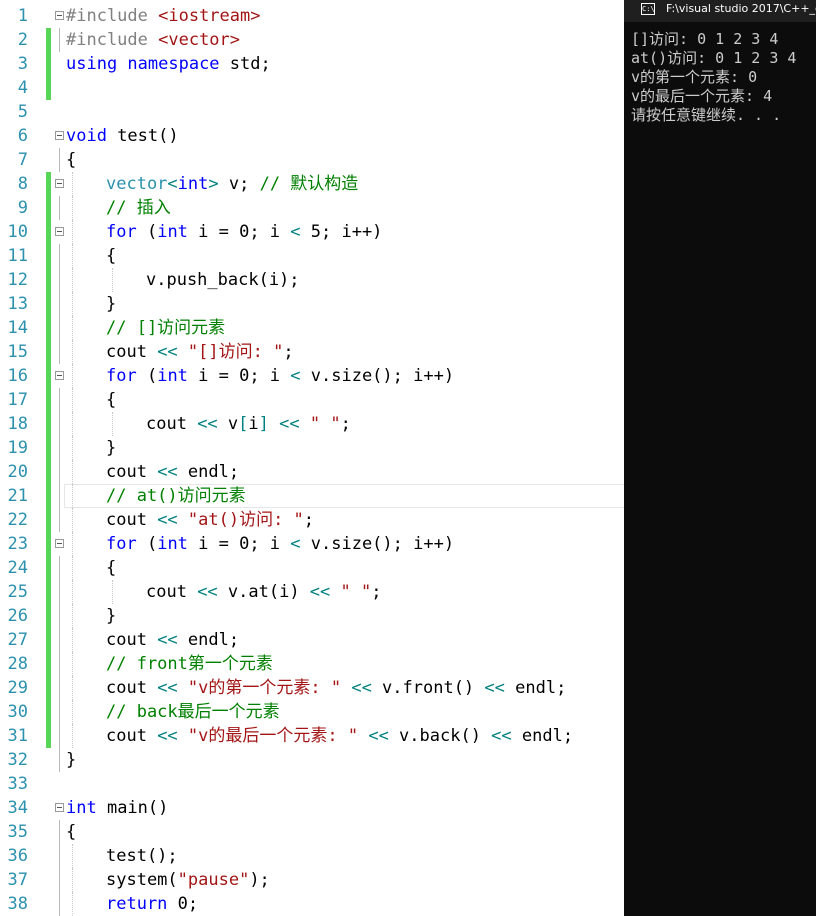 Image resolution: width=816 pixels, height=916 pixels. I want to click on code-text: using namespace std;, so click(168, 64).